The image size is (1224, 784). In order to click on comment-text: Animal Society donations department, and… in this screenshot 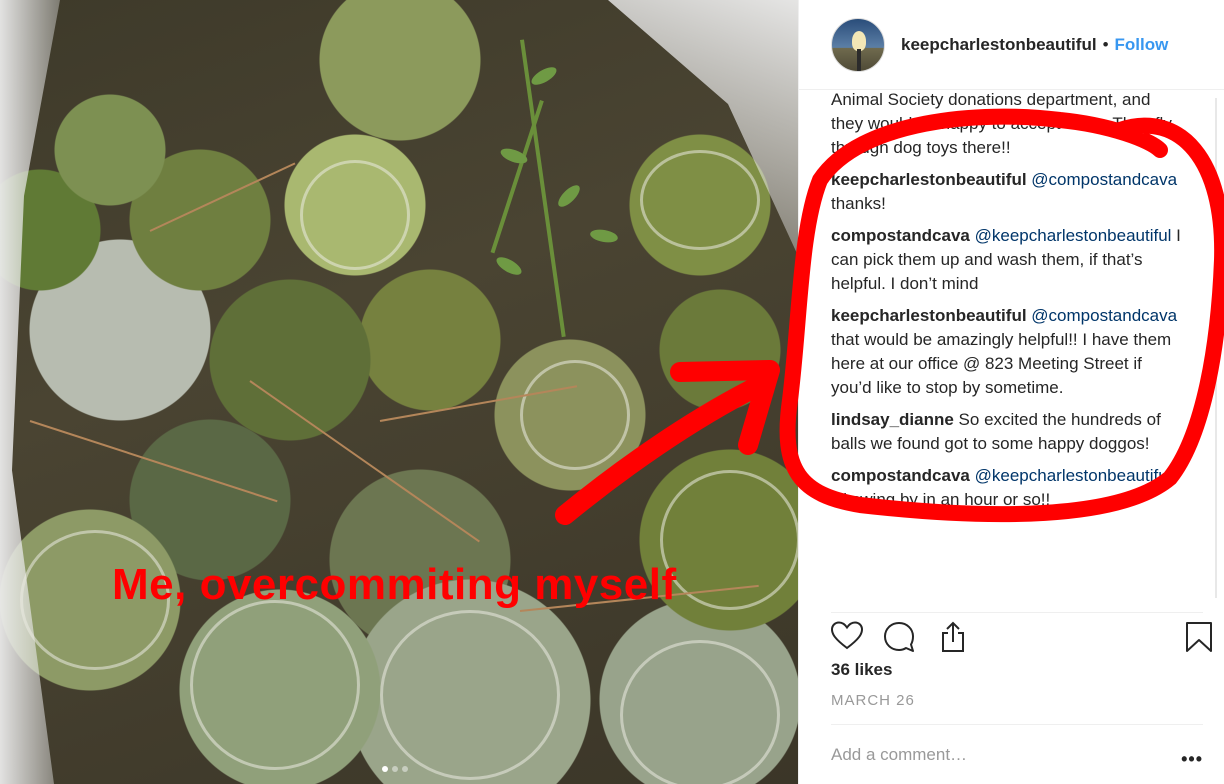, I will do `click(1001, 123)`.